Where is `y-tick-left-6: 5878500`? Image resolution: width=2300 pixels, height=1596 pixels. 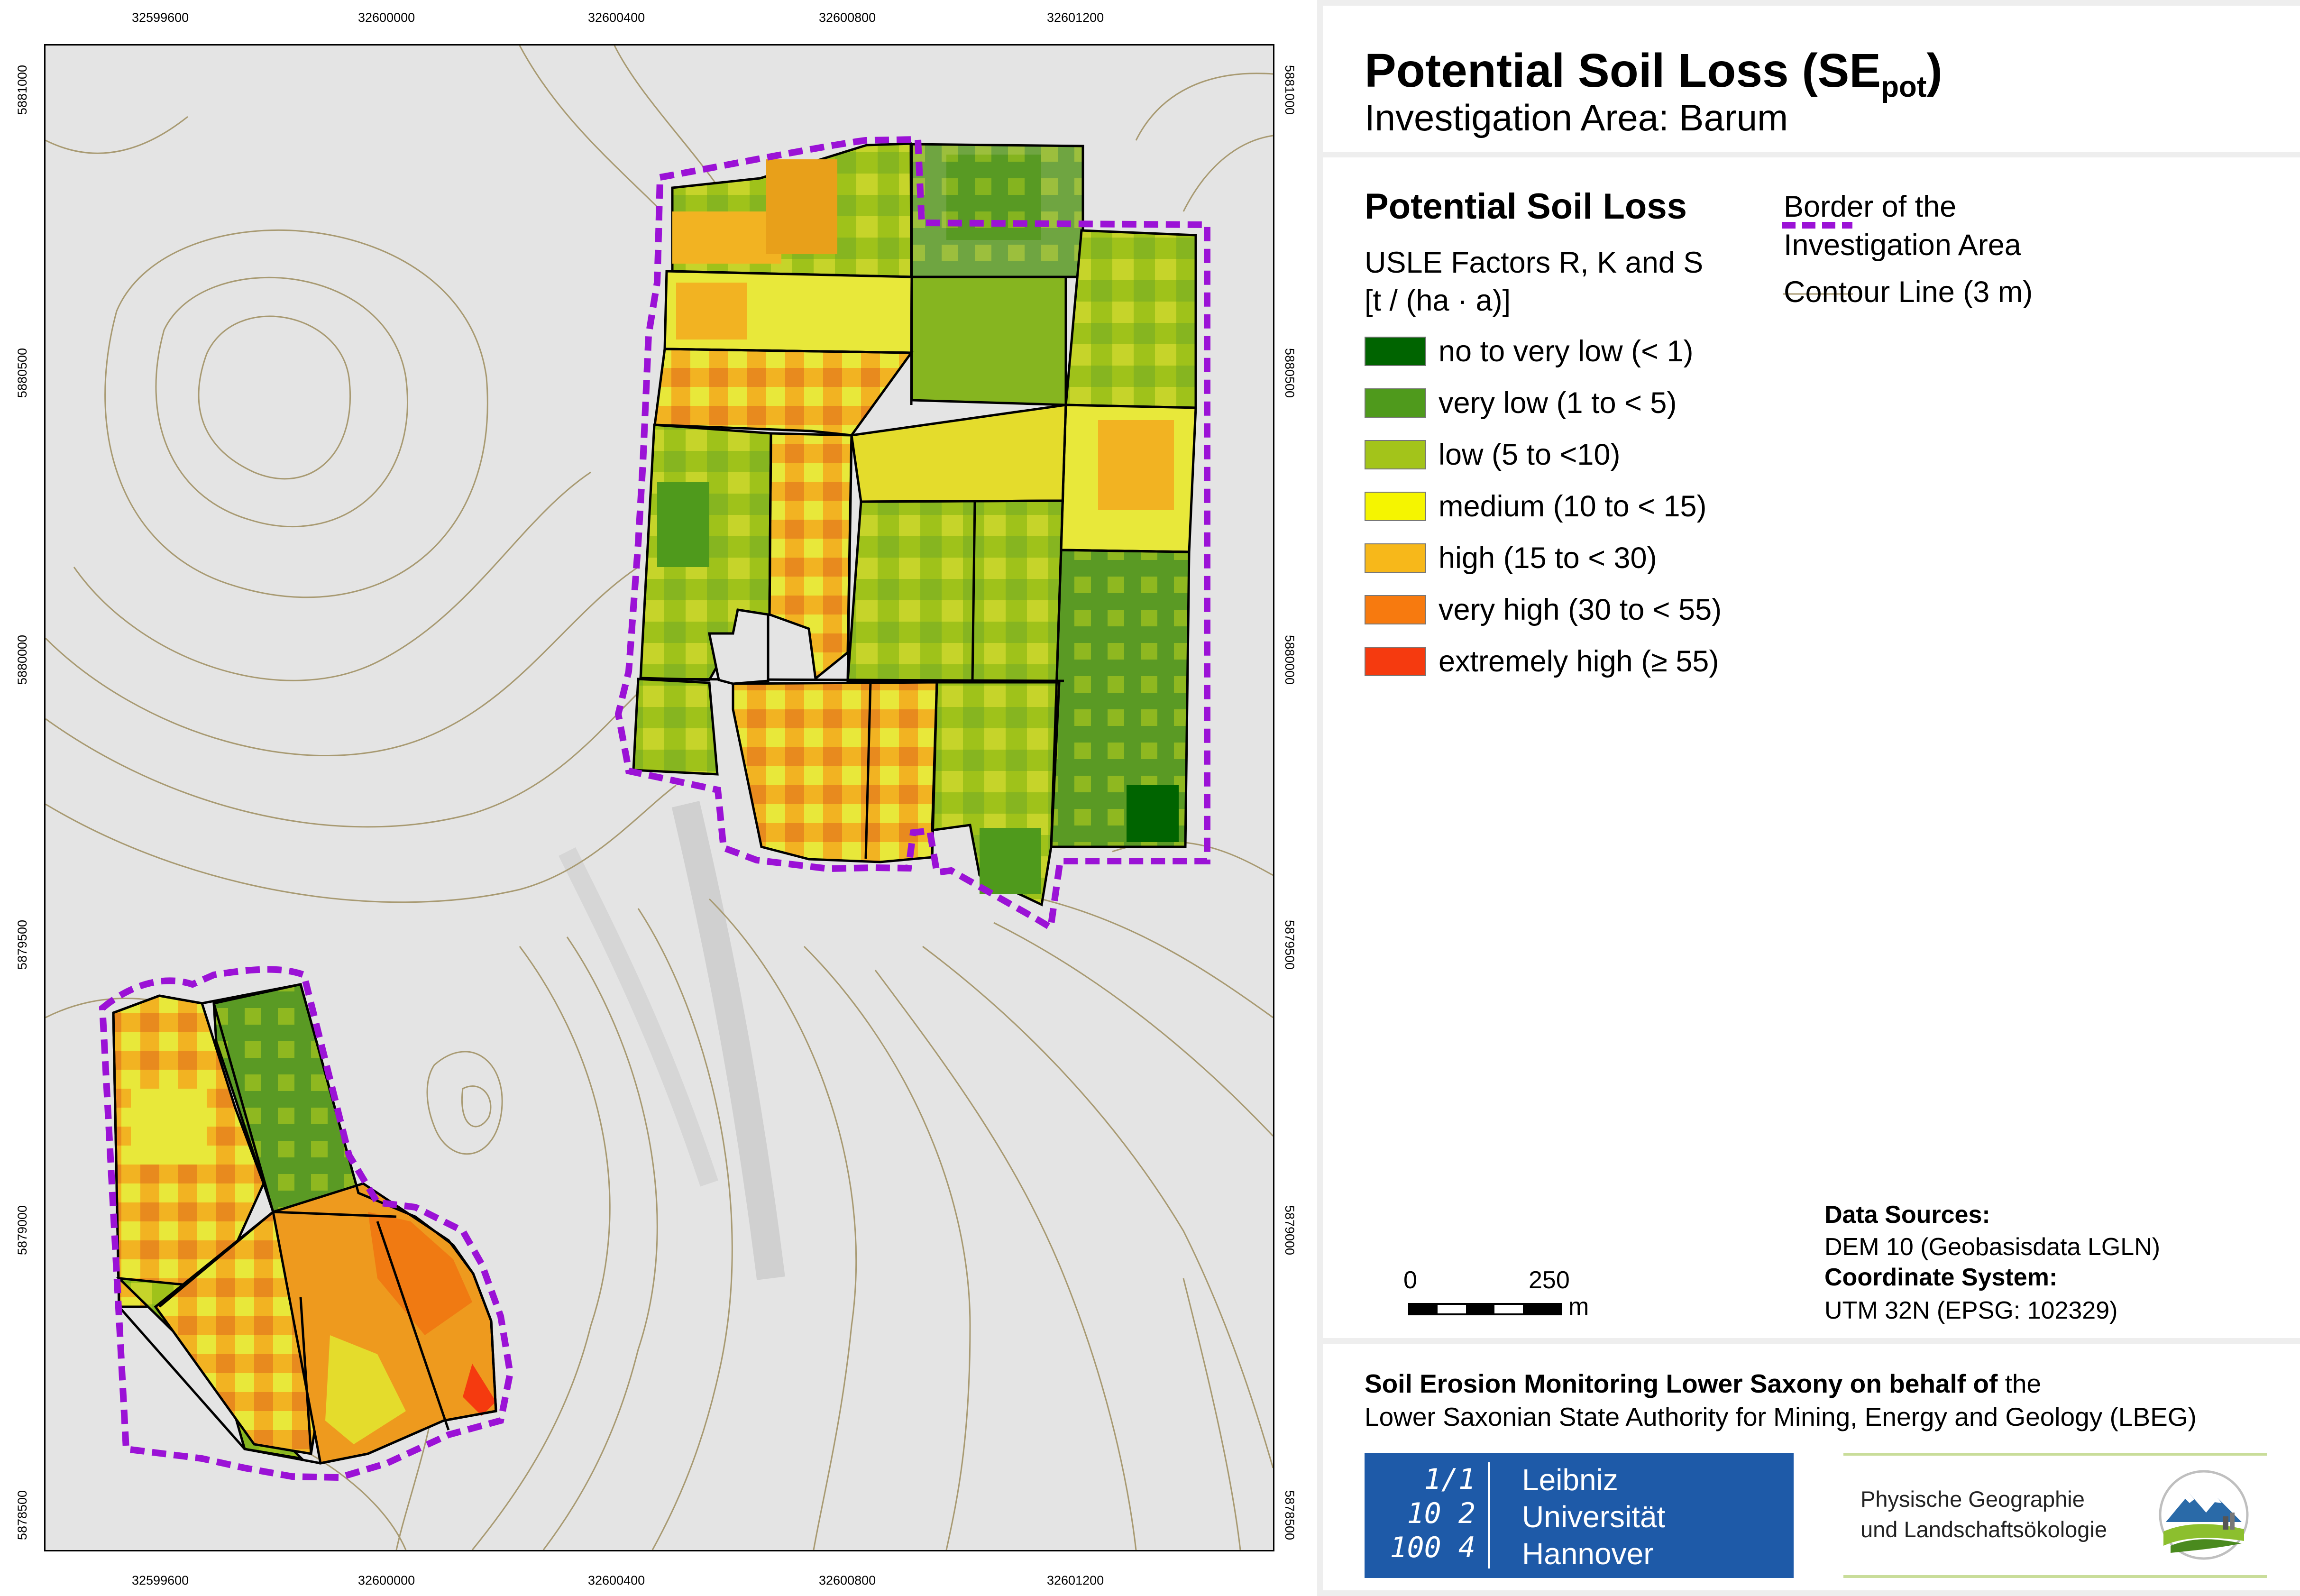
y-tick-left-6: 5878500 is located at coordinates (22, 1515).